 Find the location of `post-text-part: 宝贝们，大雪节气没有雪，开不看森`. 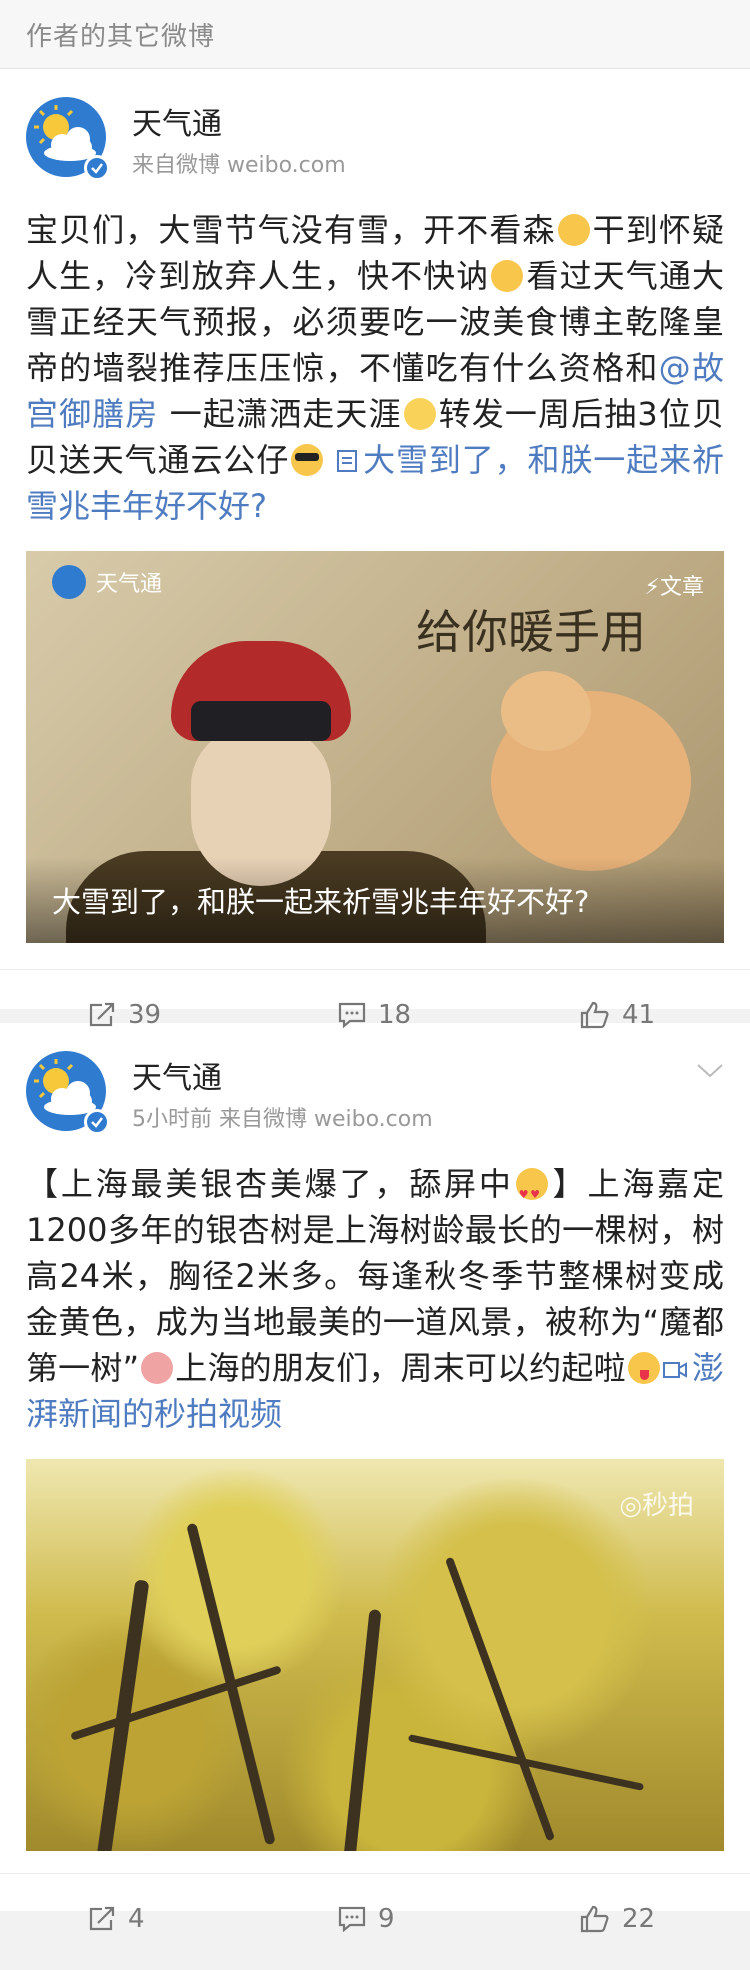

post-text-part: 宝贝们，大雪节气没有雪，开不看森 is located at coordinates (291, 230).